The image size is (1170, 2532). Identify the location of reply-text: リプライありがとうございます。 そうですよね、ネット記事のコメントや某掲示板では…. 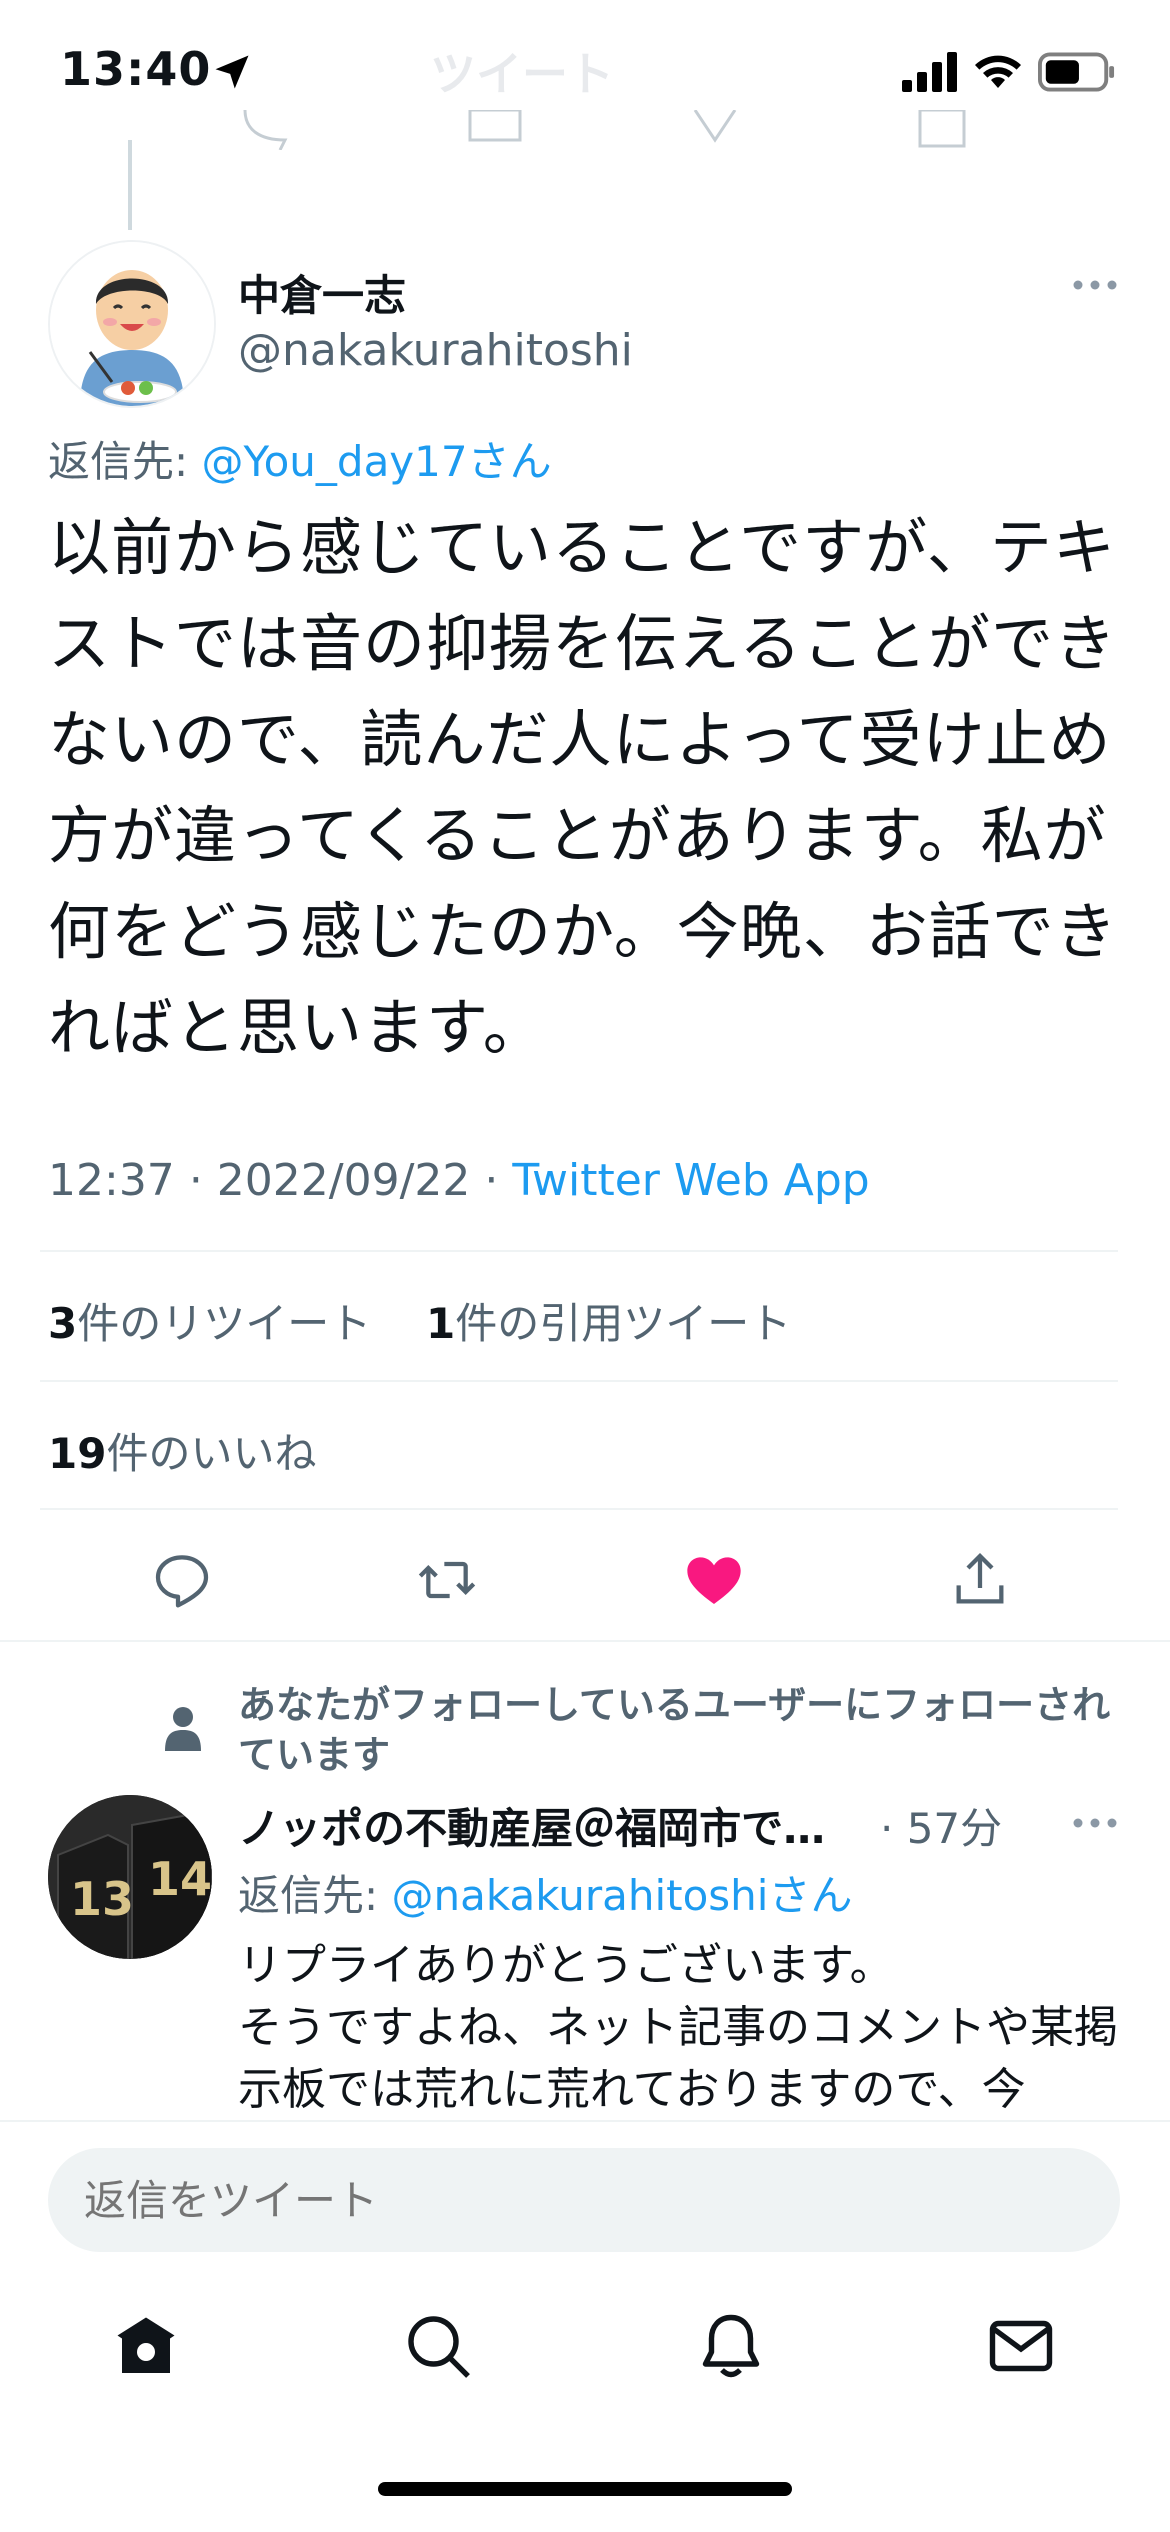
(678, 2027).